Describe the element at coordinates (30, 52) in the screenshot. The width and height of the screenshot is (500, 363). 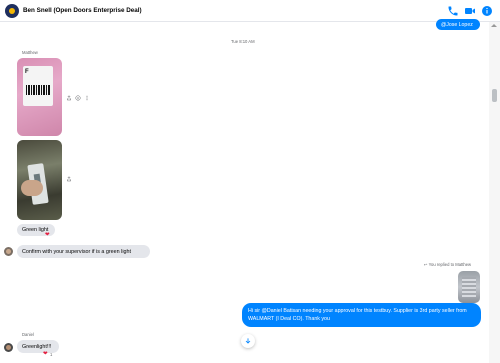
I see `sender-name: Matthew` at that location.